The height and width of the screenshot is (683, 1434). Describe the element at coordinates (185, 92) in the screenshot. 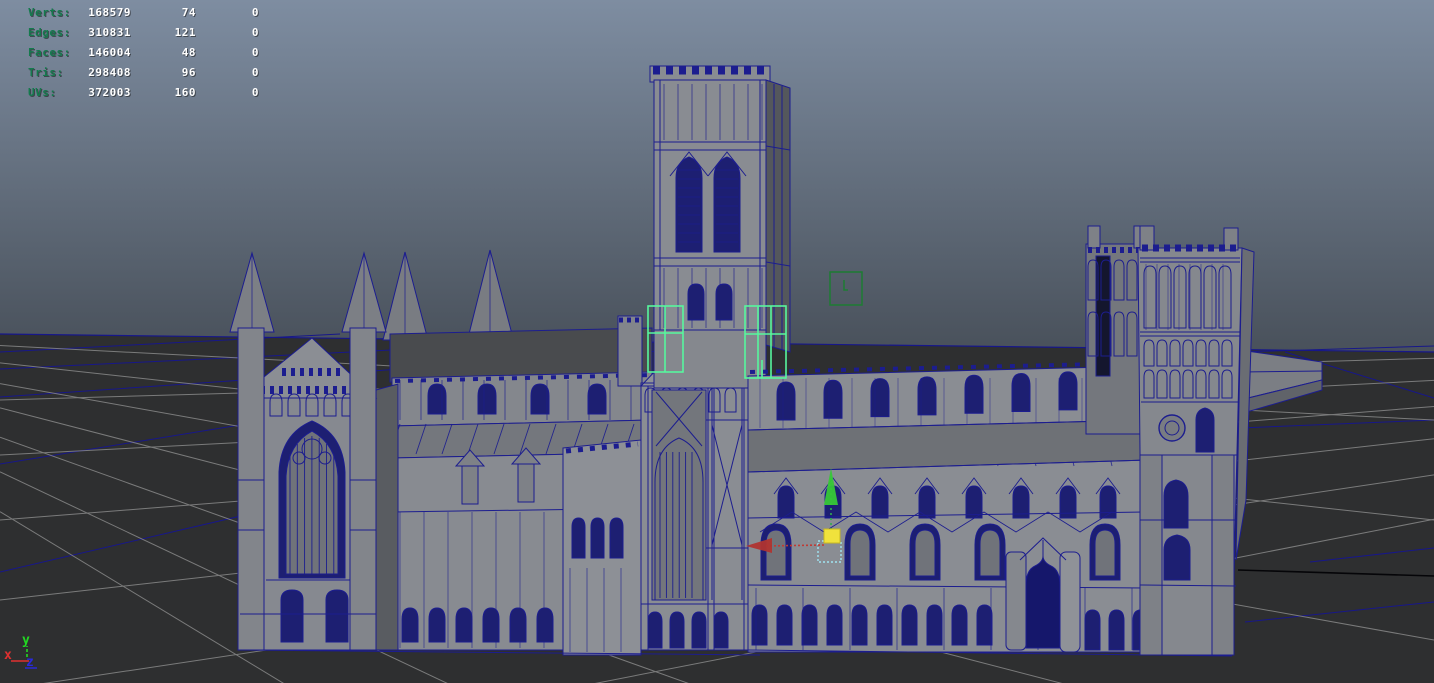

I see `hud-stat-selected: 160` at that location.